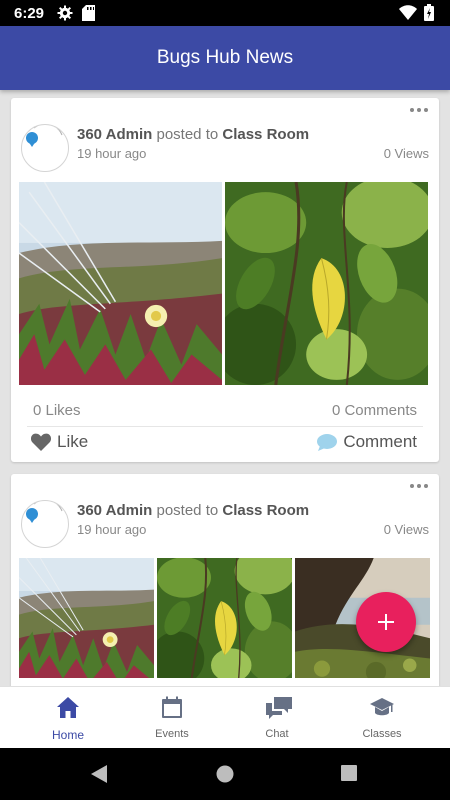  Describe the element at coordinates (99, 774) in the screenshot. I see `back-icon` at that location.